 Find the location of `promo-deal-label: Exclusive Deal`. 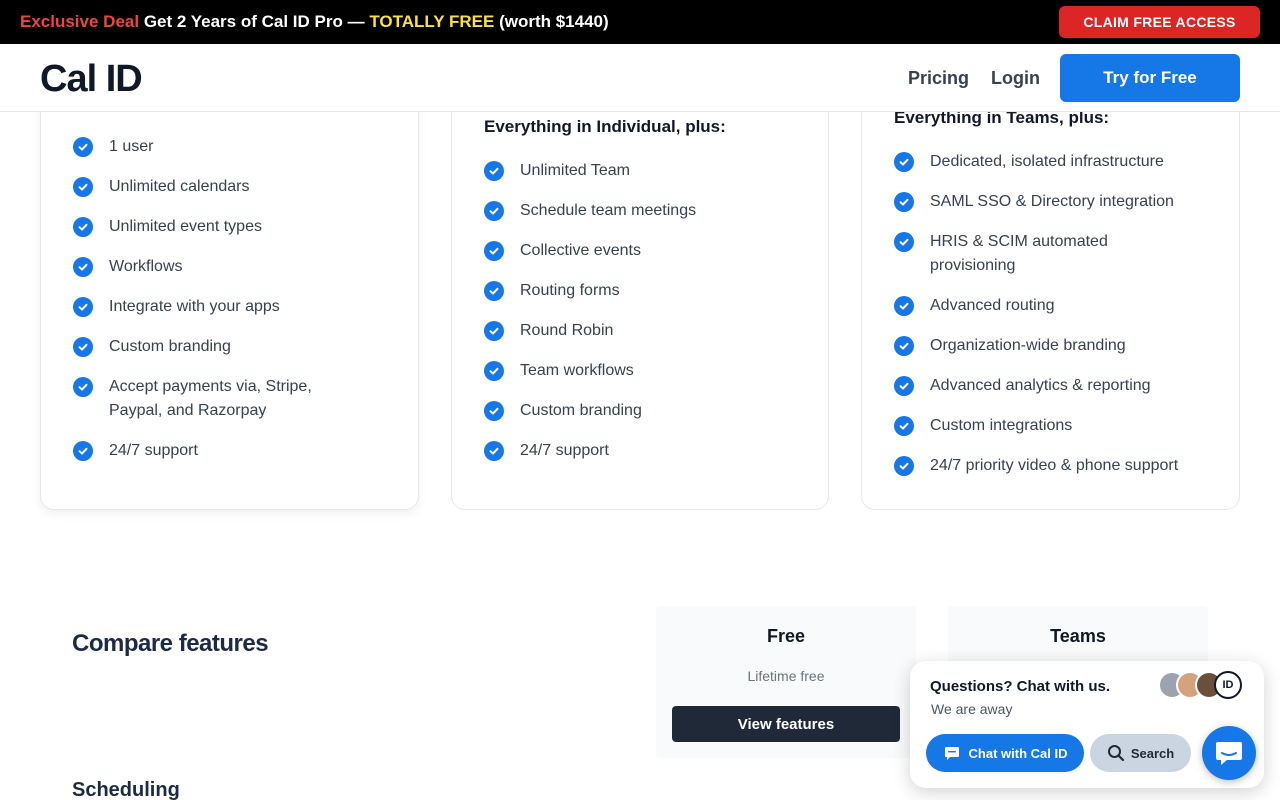

promo-deal-label: Exclusive Deal is located at coordinates (80, 21).